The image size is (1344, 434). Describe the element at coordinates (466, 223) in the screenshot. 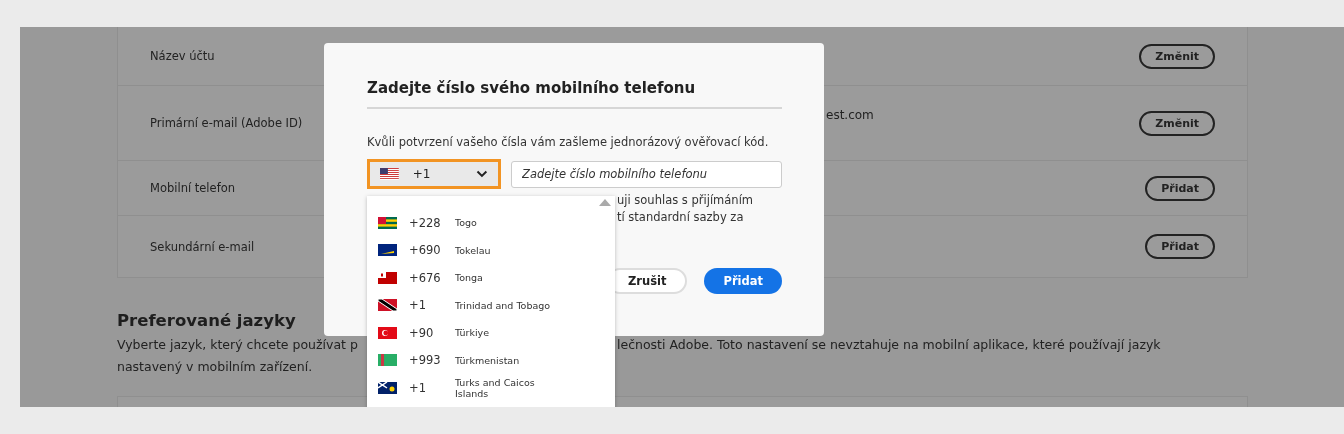

I see `country-name: Togo` at that location.